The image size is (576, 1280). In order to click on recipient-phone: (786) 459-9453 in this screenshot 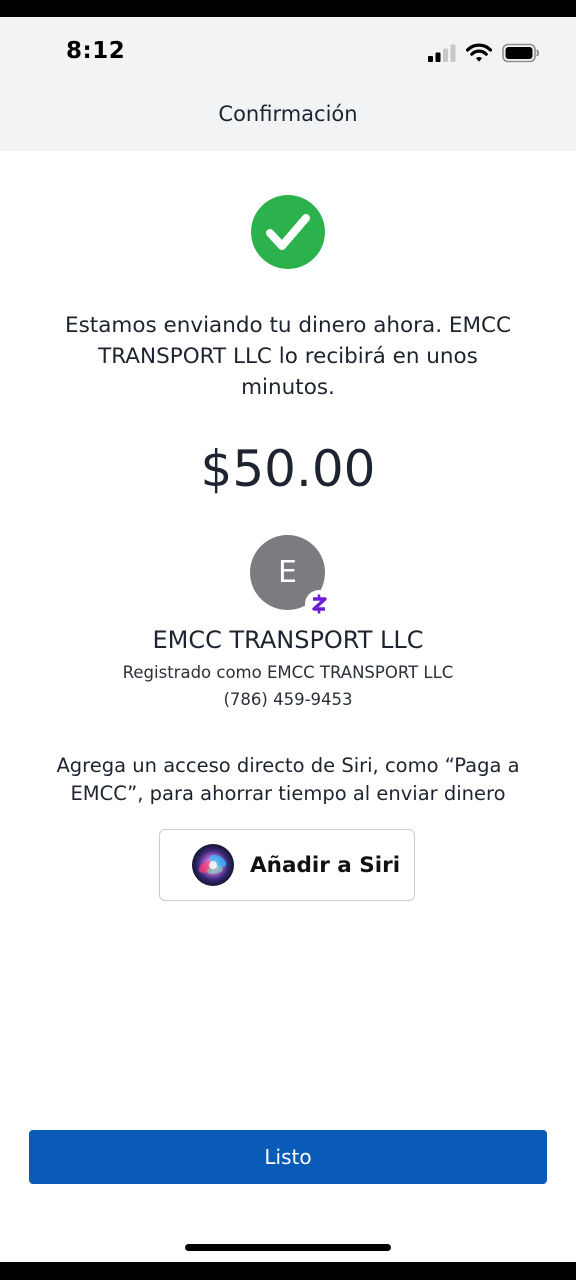, I will do `click(288, 699)`.